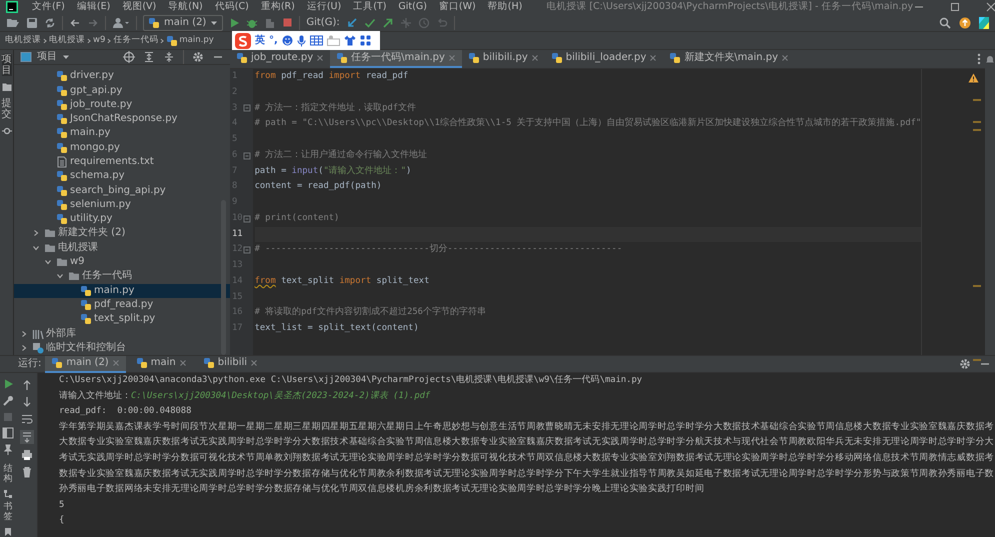  Describe the element at coordinates (122, 276) in the screenshot. I see `tree-item: 任务一代码` at that location.